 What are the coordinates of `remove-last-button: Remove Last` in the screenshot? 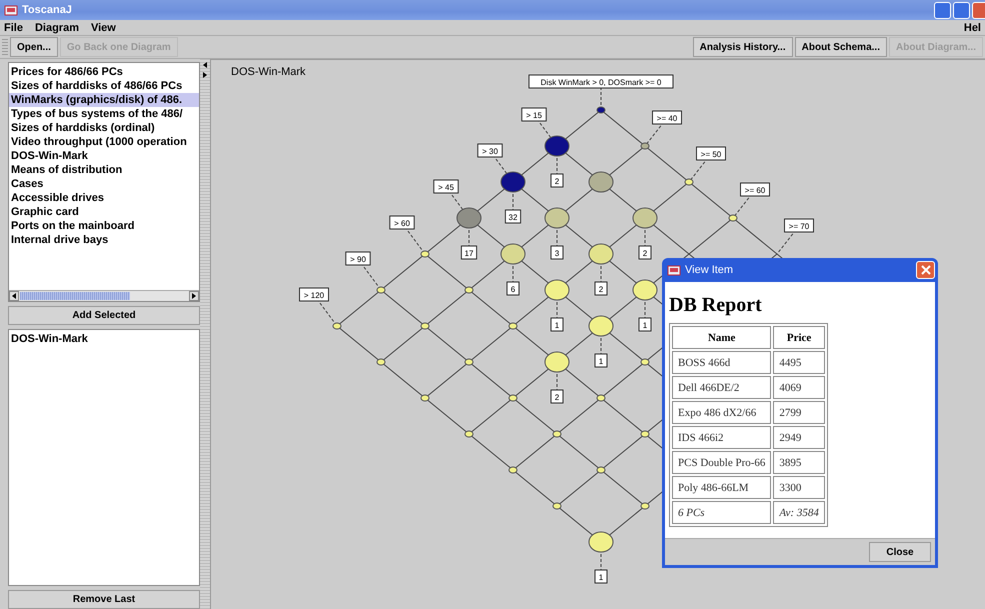 It's located at (104, 599).